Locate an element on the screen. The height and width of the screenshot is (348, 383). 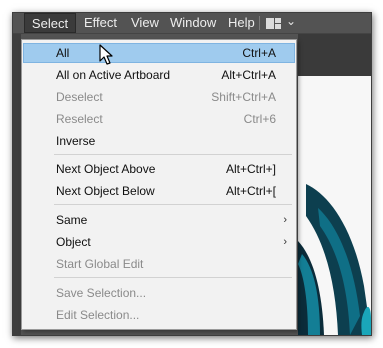
menu-item-label: All on Active Artboard is located at coordinates (113, 75).